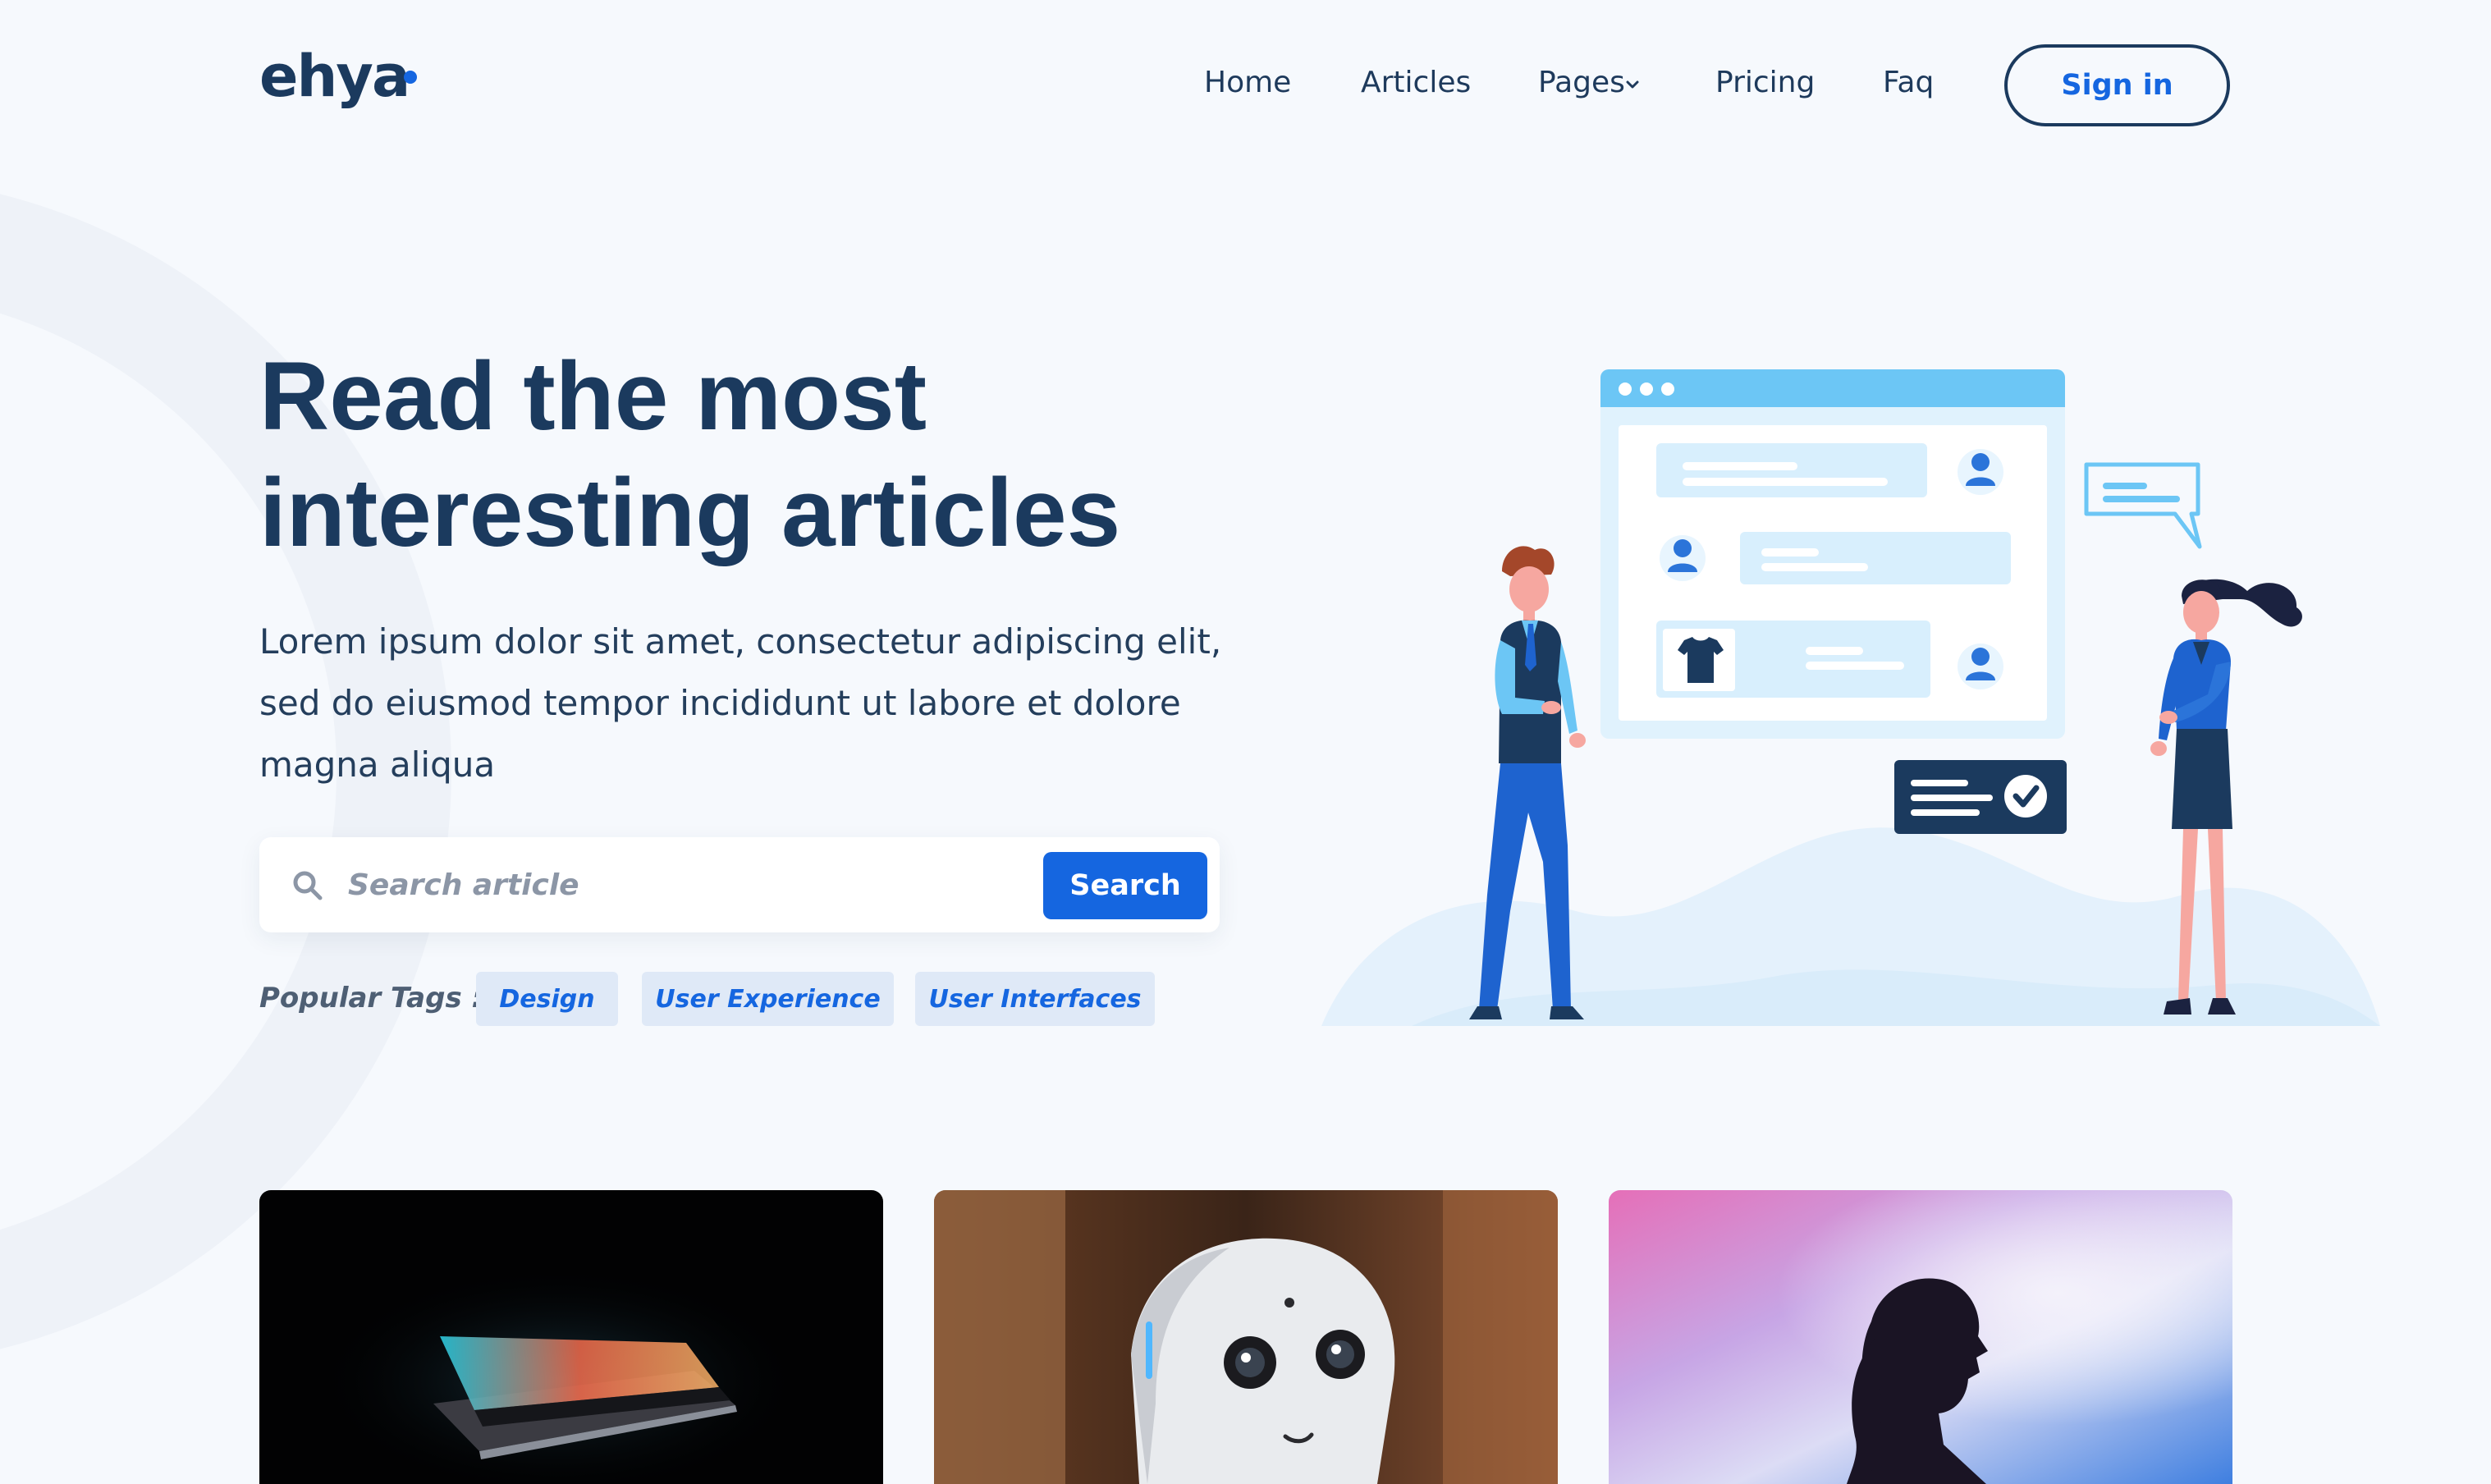 The width and height of the screenshot is (2491, 1484). Describe the element at coordinates (410, 77) in the screenshot. I see `logo-dot` at that location.